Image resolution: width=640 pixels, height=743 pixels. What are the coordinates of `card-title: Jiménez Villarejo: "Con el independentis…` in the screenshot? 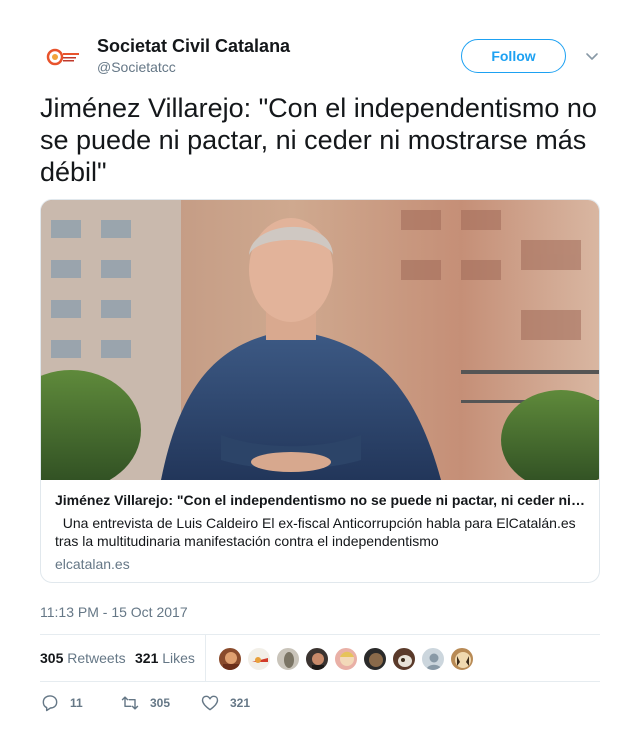 It's located at (321, 500).